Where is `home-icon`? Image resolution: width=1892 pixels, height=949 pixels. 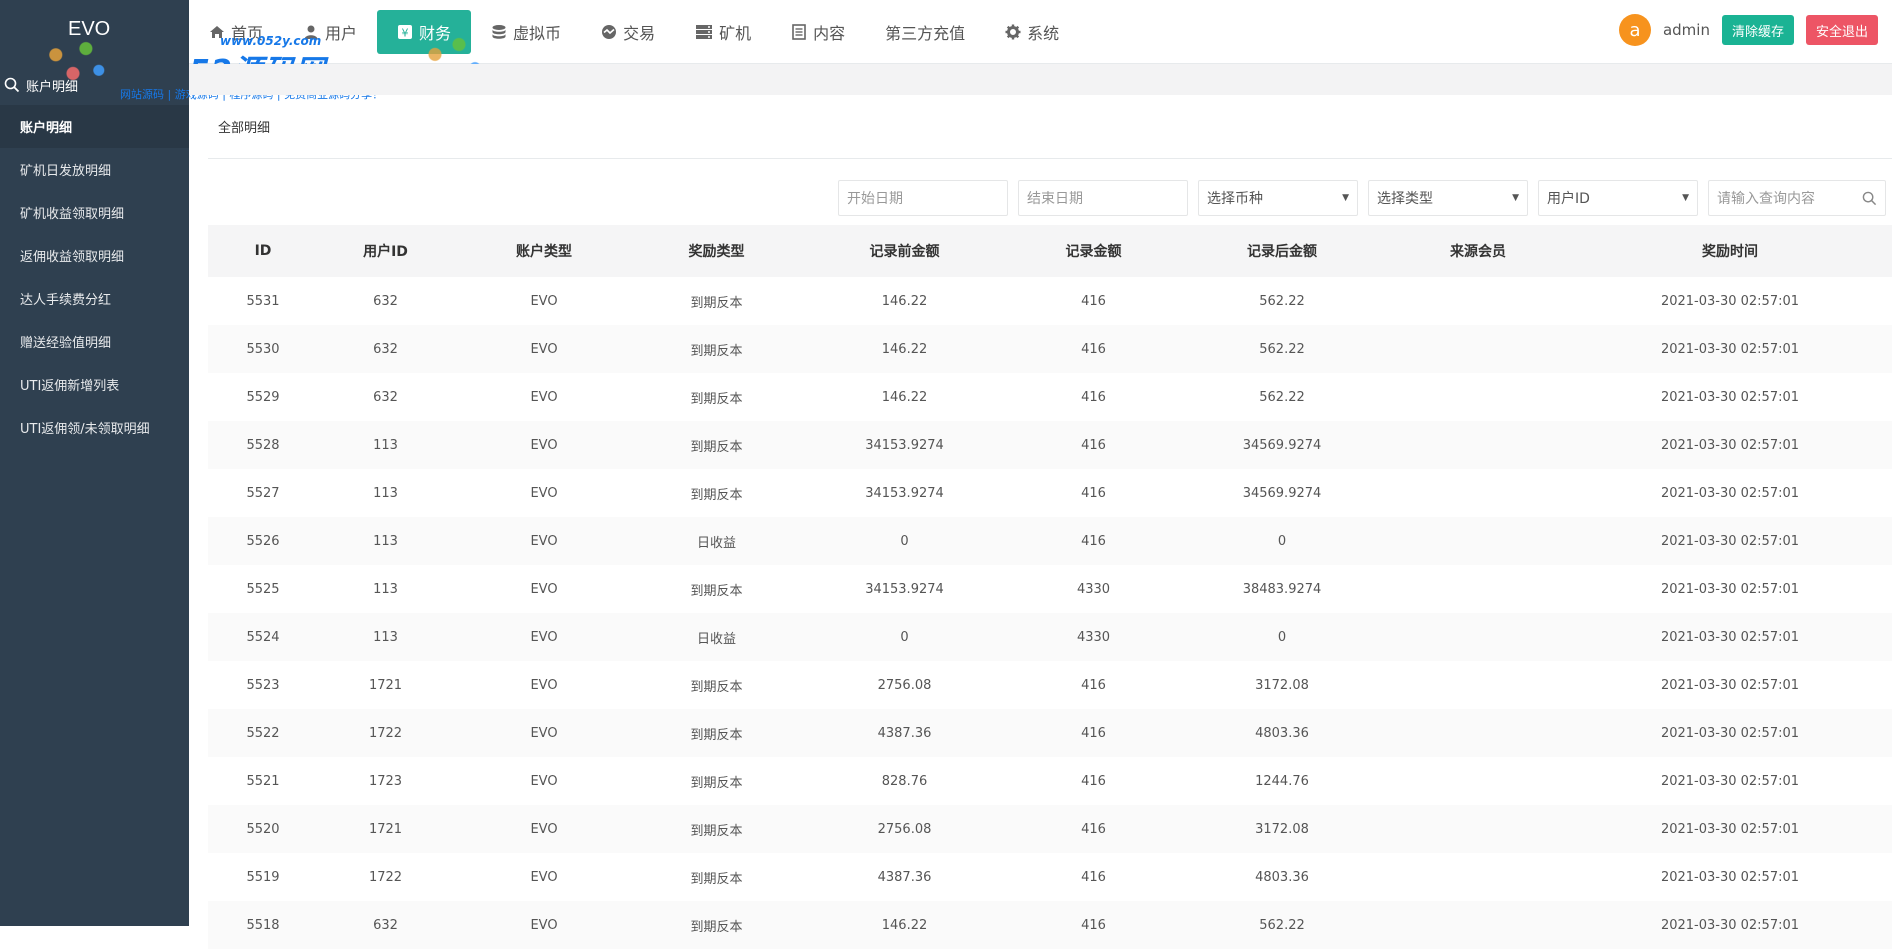 home-icon is located at coordinates (217, 32).